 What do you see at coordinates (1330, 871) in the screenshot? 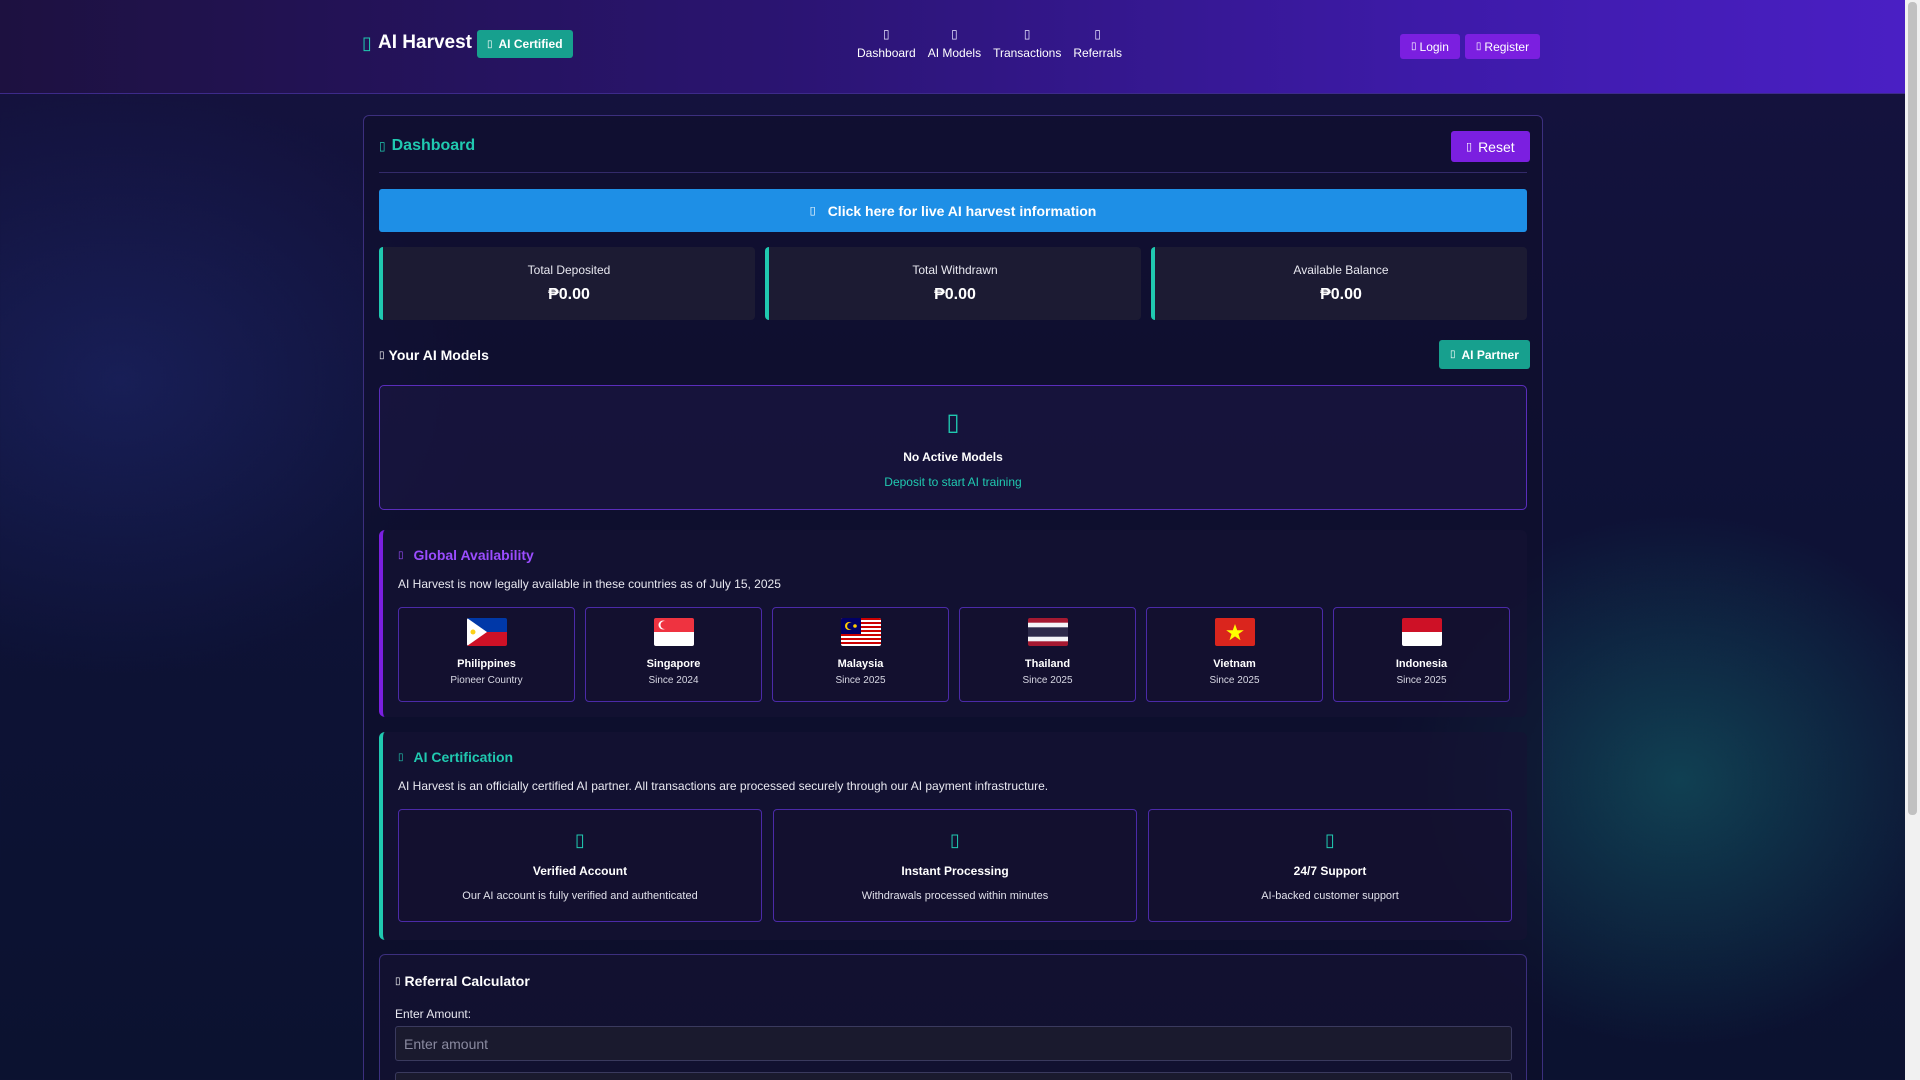
I see `cert-item-title: 24/7 Support` at bounding box center [1330, 871].